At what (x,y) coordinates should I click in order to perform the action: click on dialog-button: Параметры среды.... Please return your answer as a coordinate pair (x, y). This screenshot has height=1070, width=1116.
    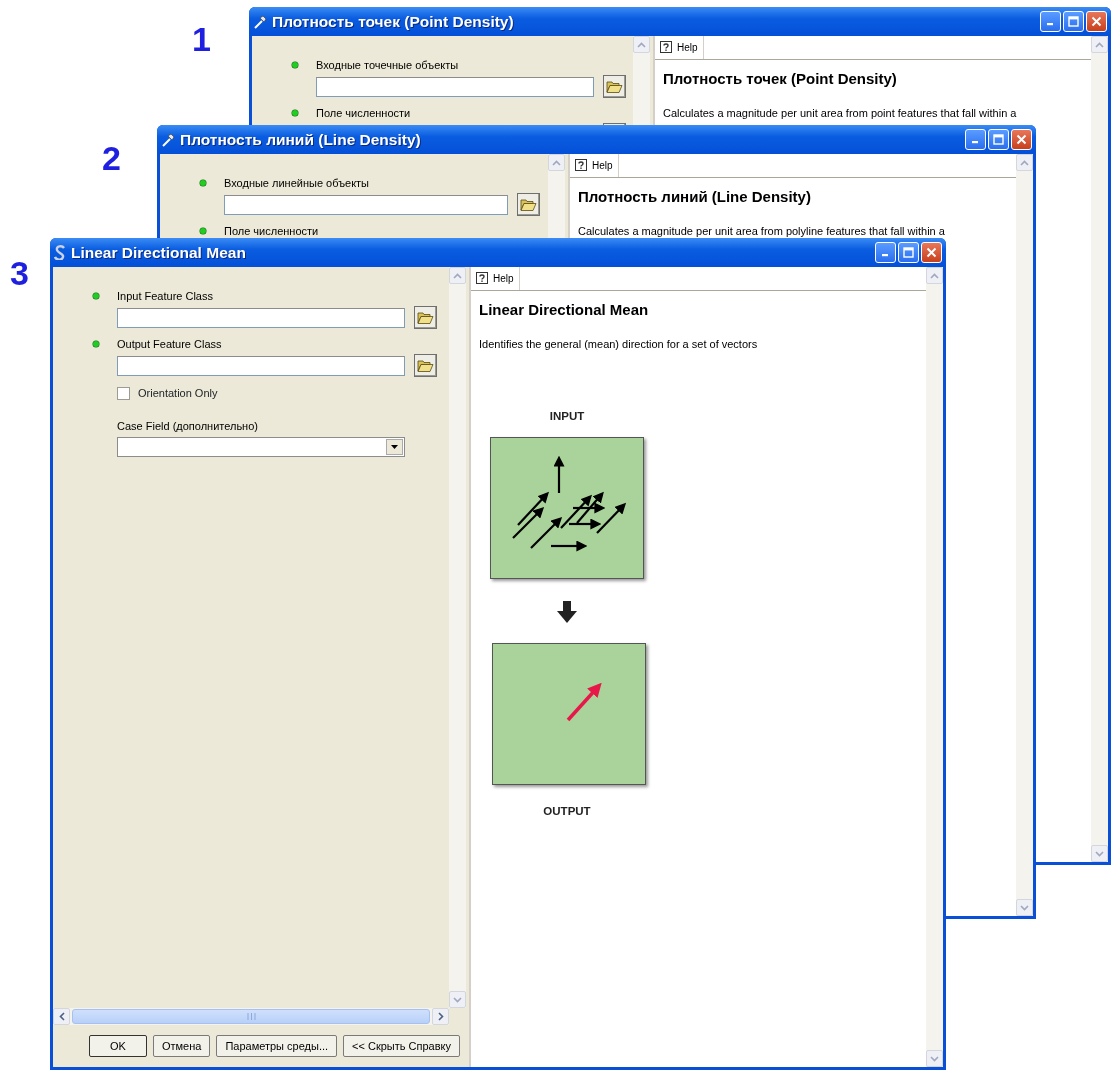
    Looking at the image, I should click on (277, 1046).